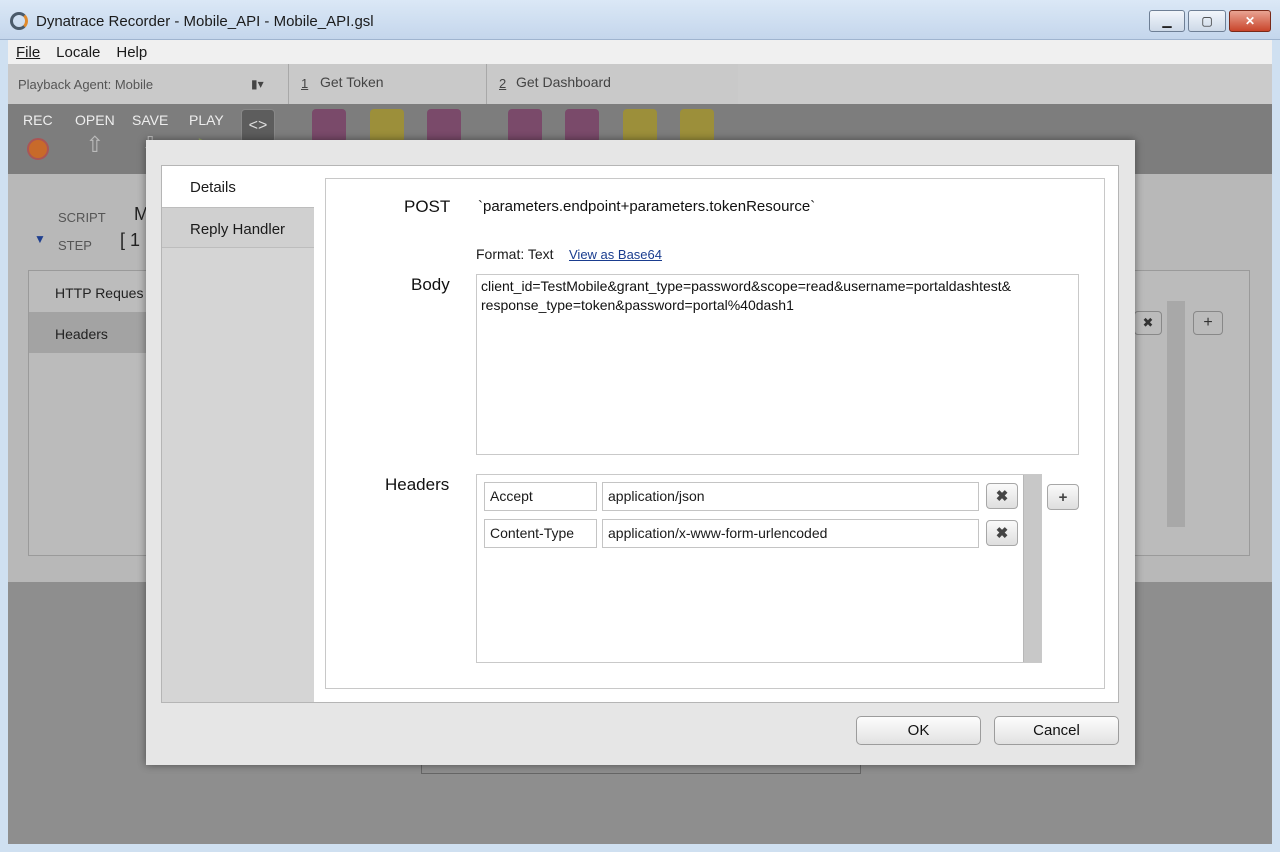 The height and width of the screenshot is (852, 1280). Describe the element at coordinates (430, 284) in the screenshot. I see `body-label: Body` at that location.